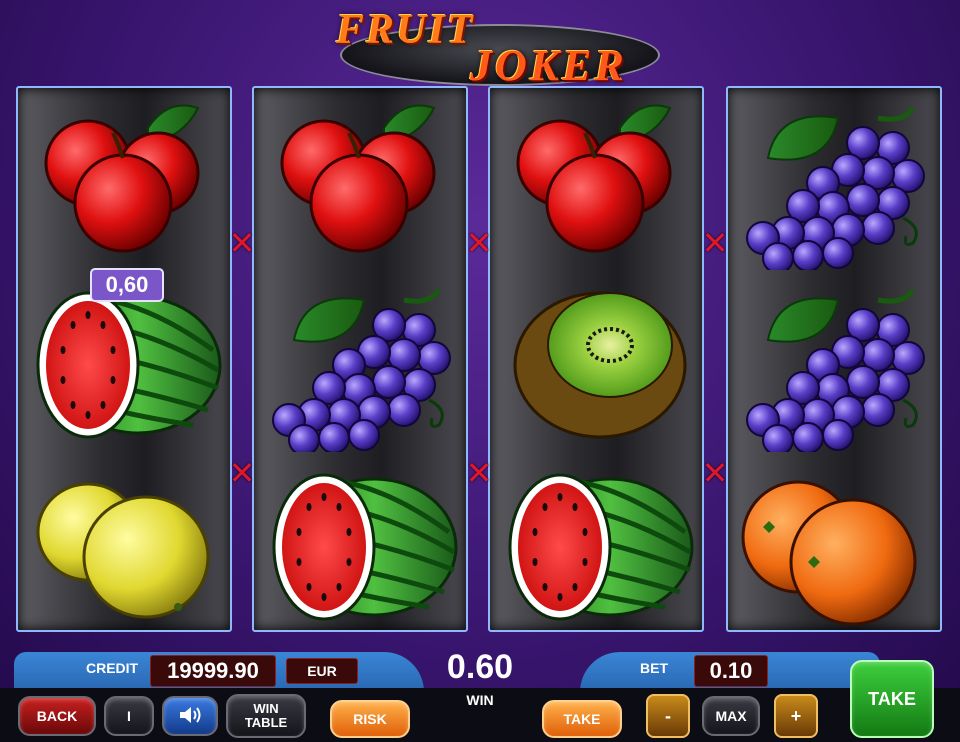  What do you see at coordinates (127, 285) in the screenshot?
I see `line-win-badge: 0,60` at bounding box center [127, 285].